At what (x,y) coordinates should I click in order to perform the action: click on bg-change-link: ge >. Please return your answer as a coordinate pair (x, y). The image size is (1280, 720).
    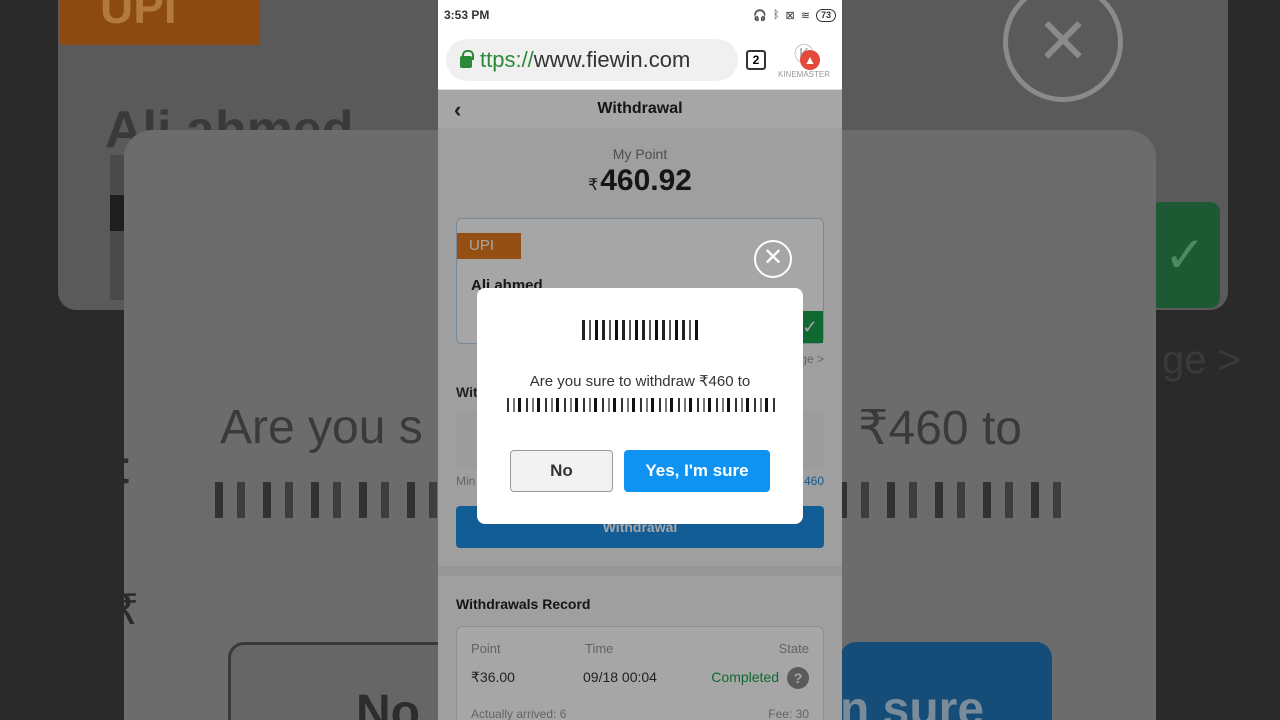
    Looking at the image, I should click on (1201, 360).